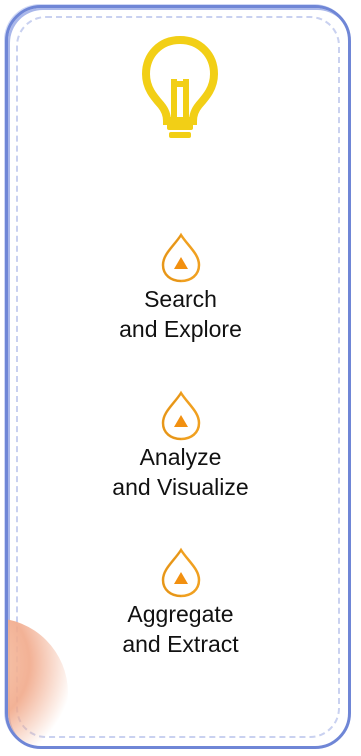 The height and width of the screenshot is (756, 361). I want to click on step-label-line2: and Visualize, so click(180, 487).